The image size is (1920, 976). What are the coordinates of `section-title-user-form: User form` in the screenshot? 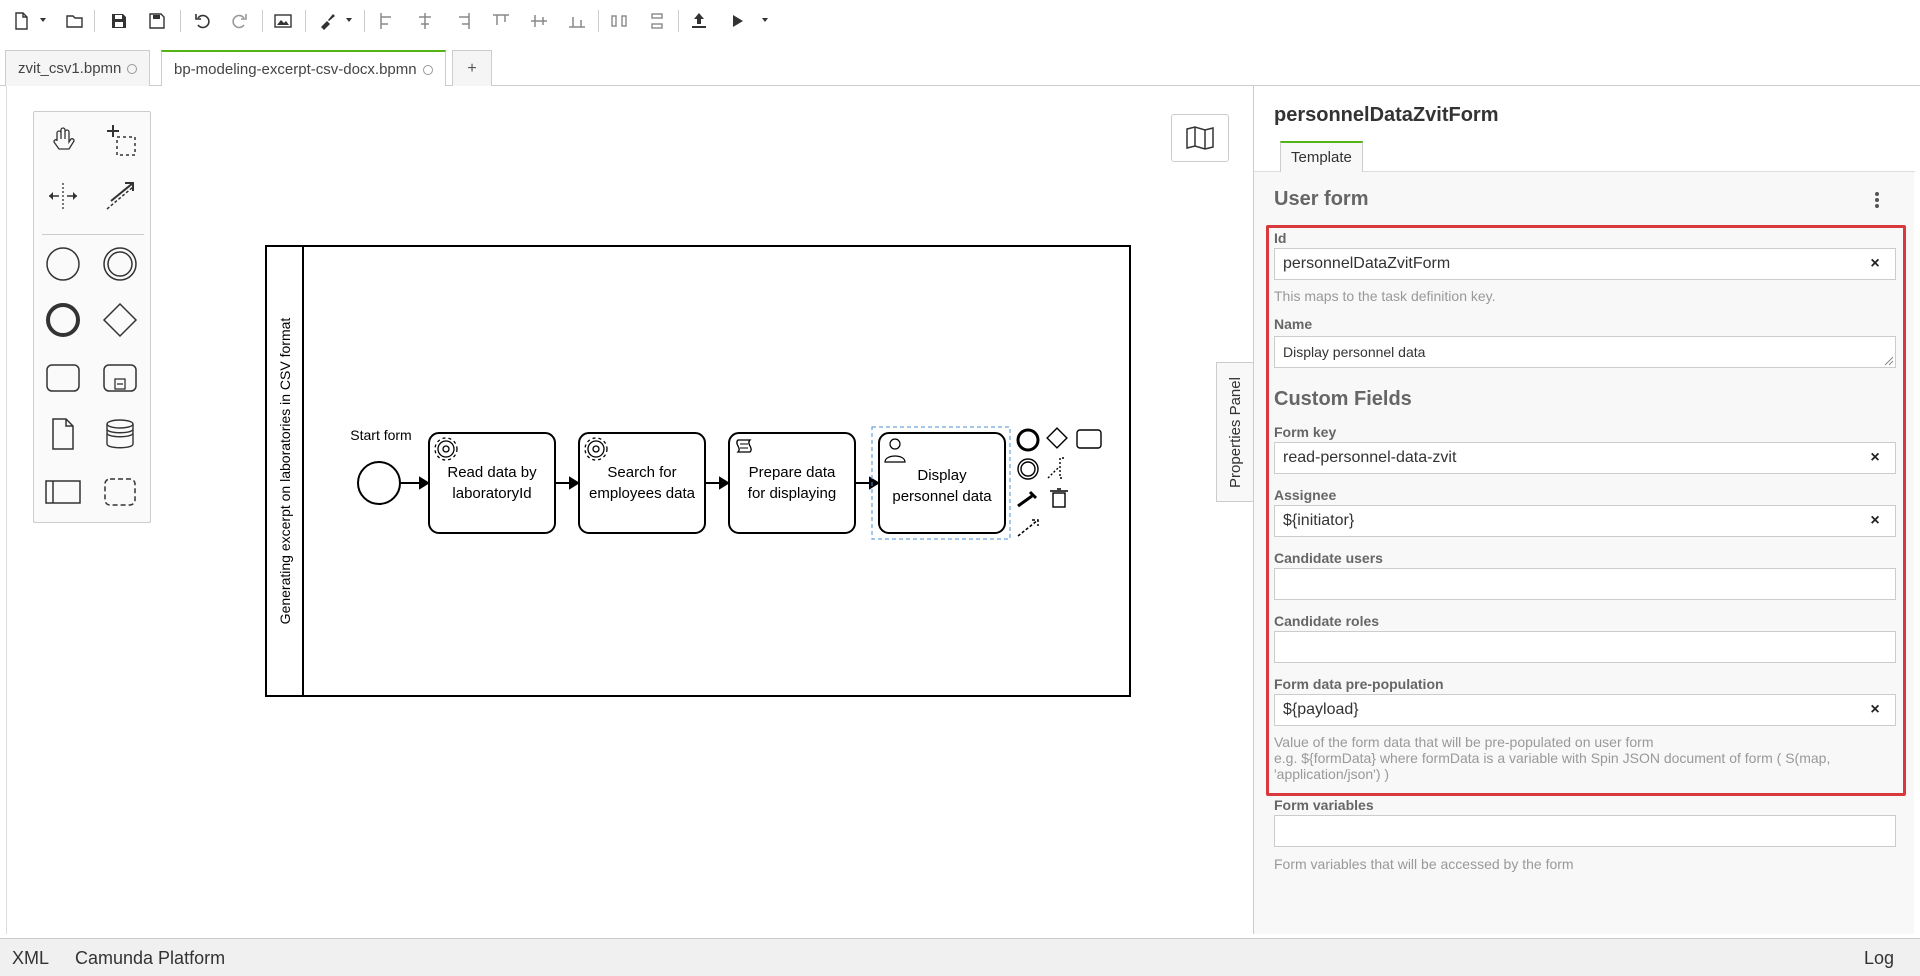 It's located at (1321, 199).